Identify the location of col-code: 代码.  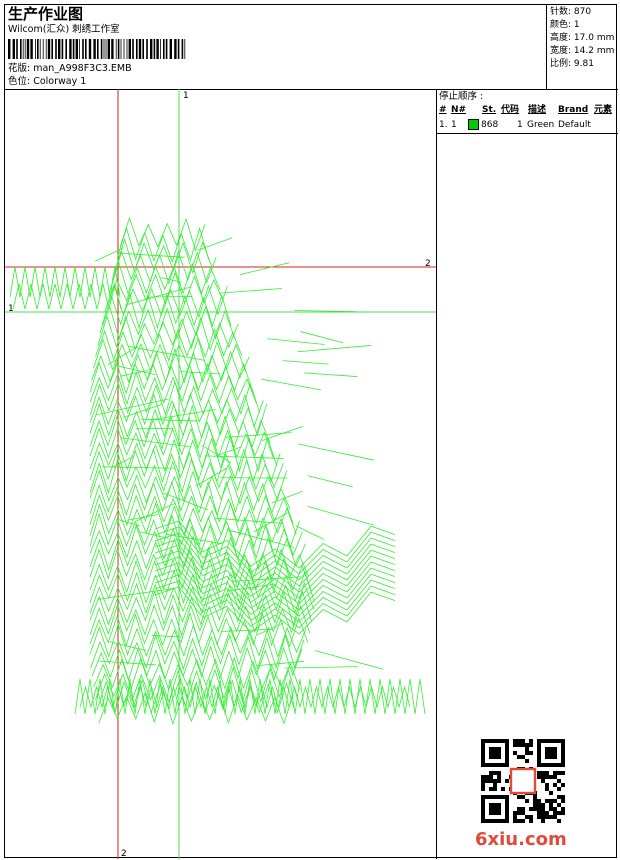
(510, 110).